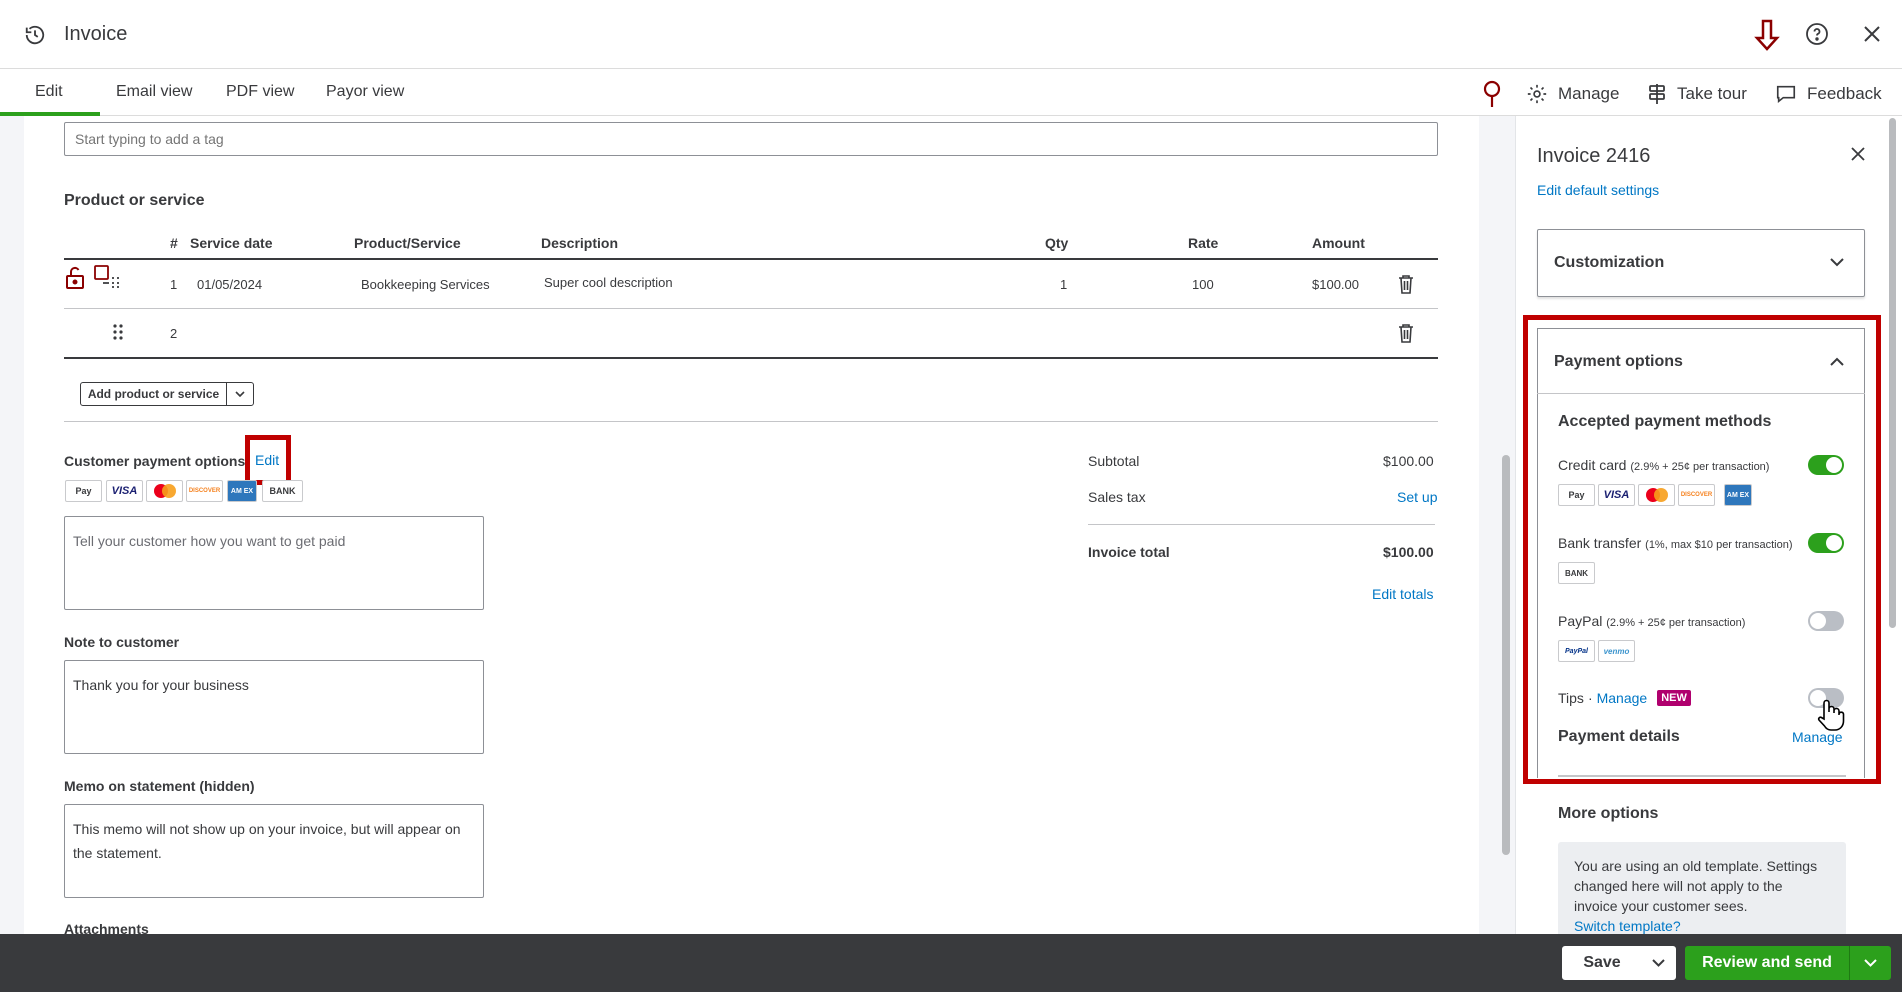  I want to click on product-section-title: Product or service, so click(134, 200).